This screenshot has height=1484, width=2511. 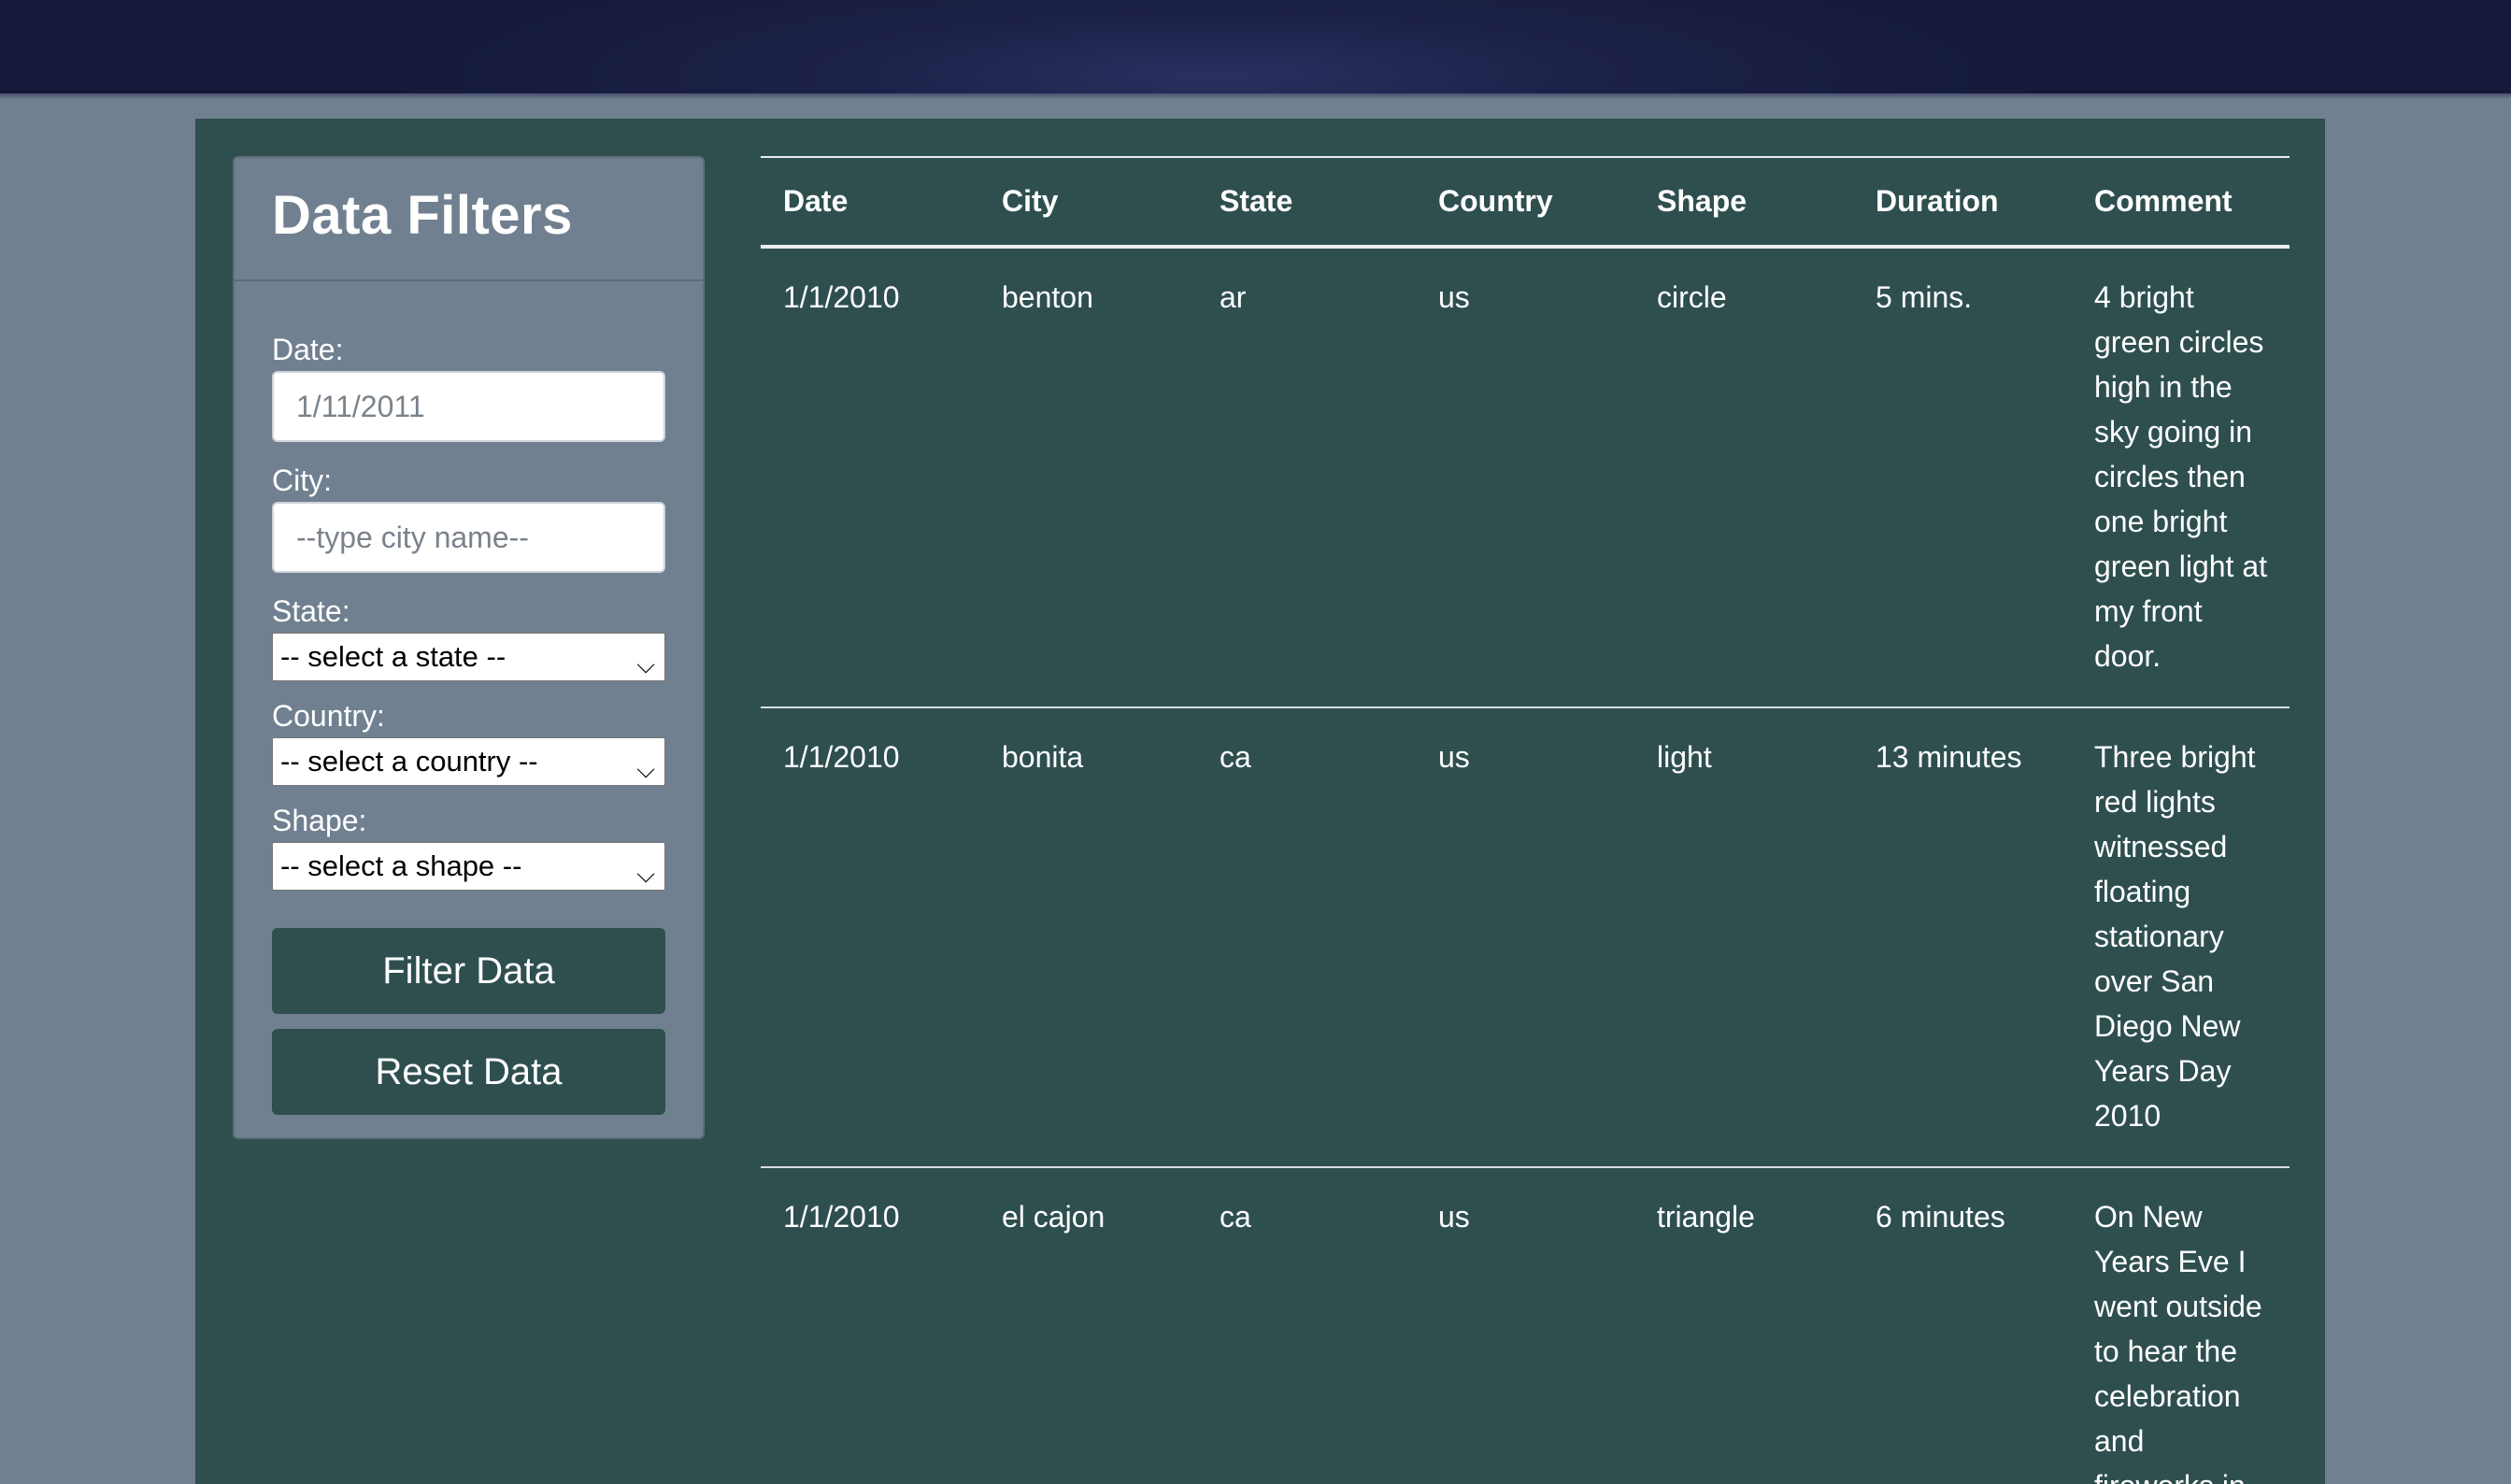 I want to click on filter-data-button: Filter Data, so click(x=468, y=971).